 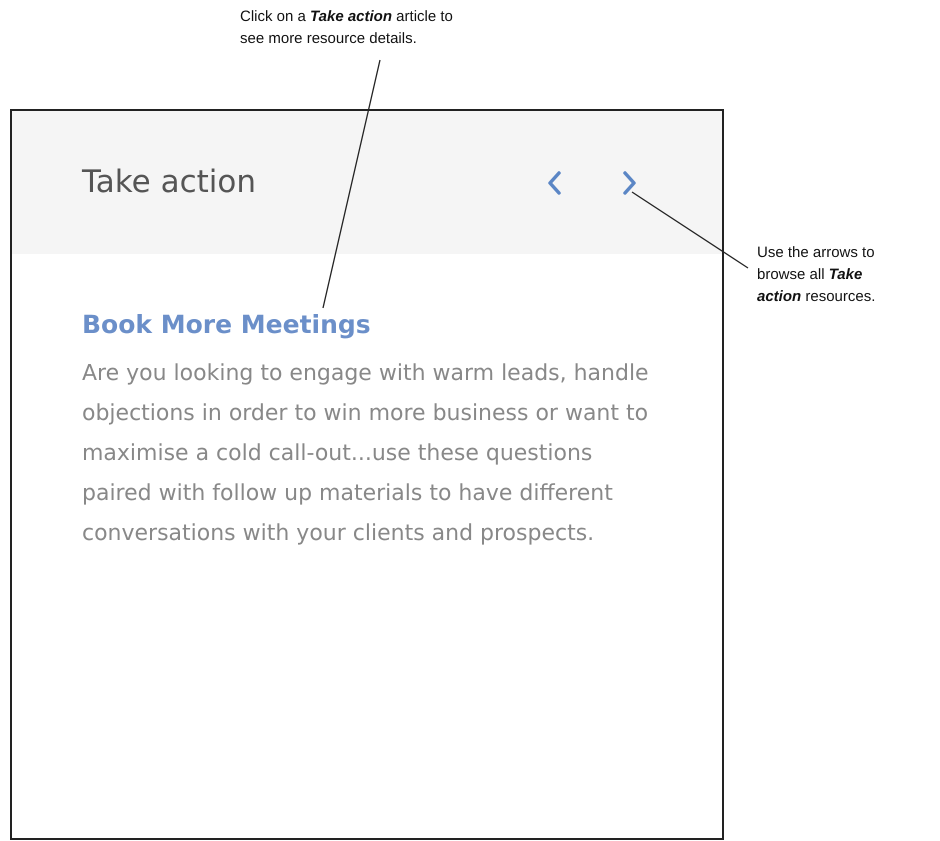 I want to click on callout-text: Click on a Take action article to see more resource details., so click(x=347, y=28).